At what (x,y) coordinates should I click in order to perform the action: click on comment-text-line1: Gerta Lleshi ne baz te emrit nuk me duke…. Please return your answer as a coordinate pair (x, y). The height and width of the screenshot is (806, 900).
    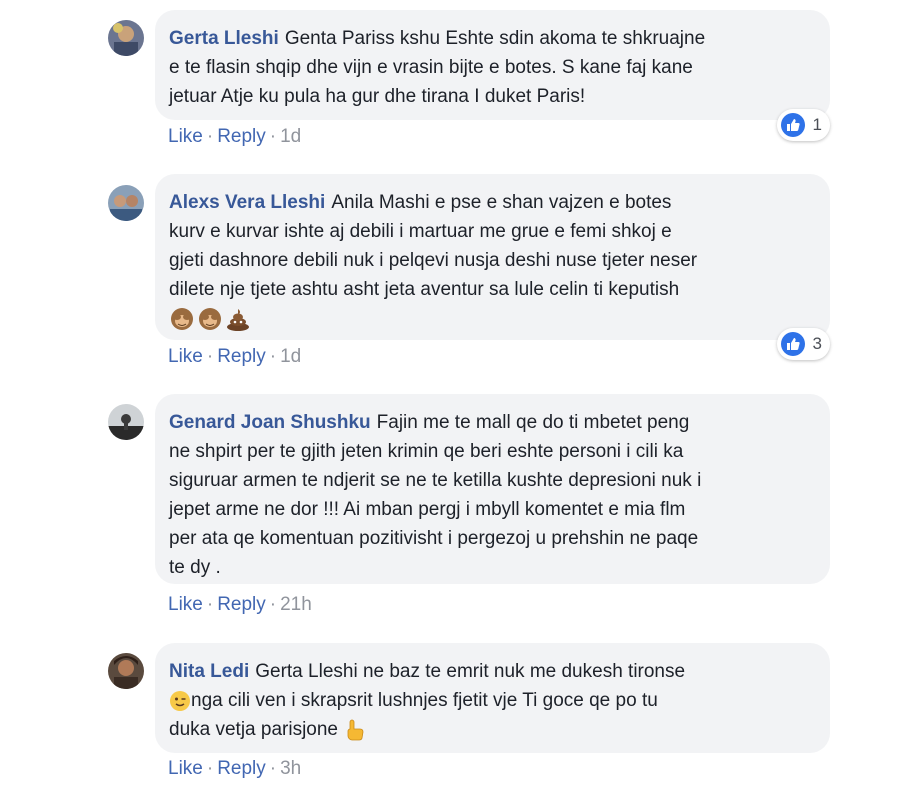
    Looking at the image, I should click on (470, 671).